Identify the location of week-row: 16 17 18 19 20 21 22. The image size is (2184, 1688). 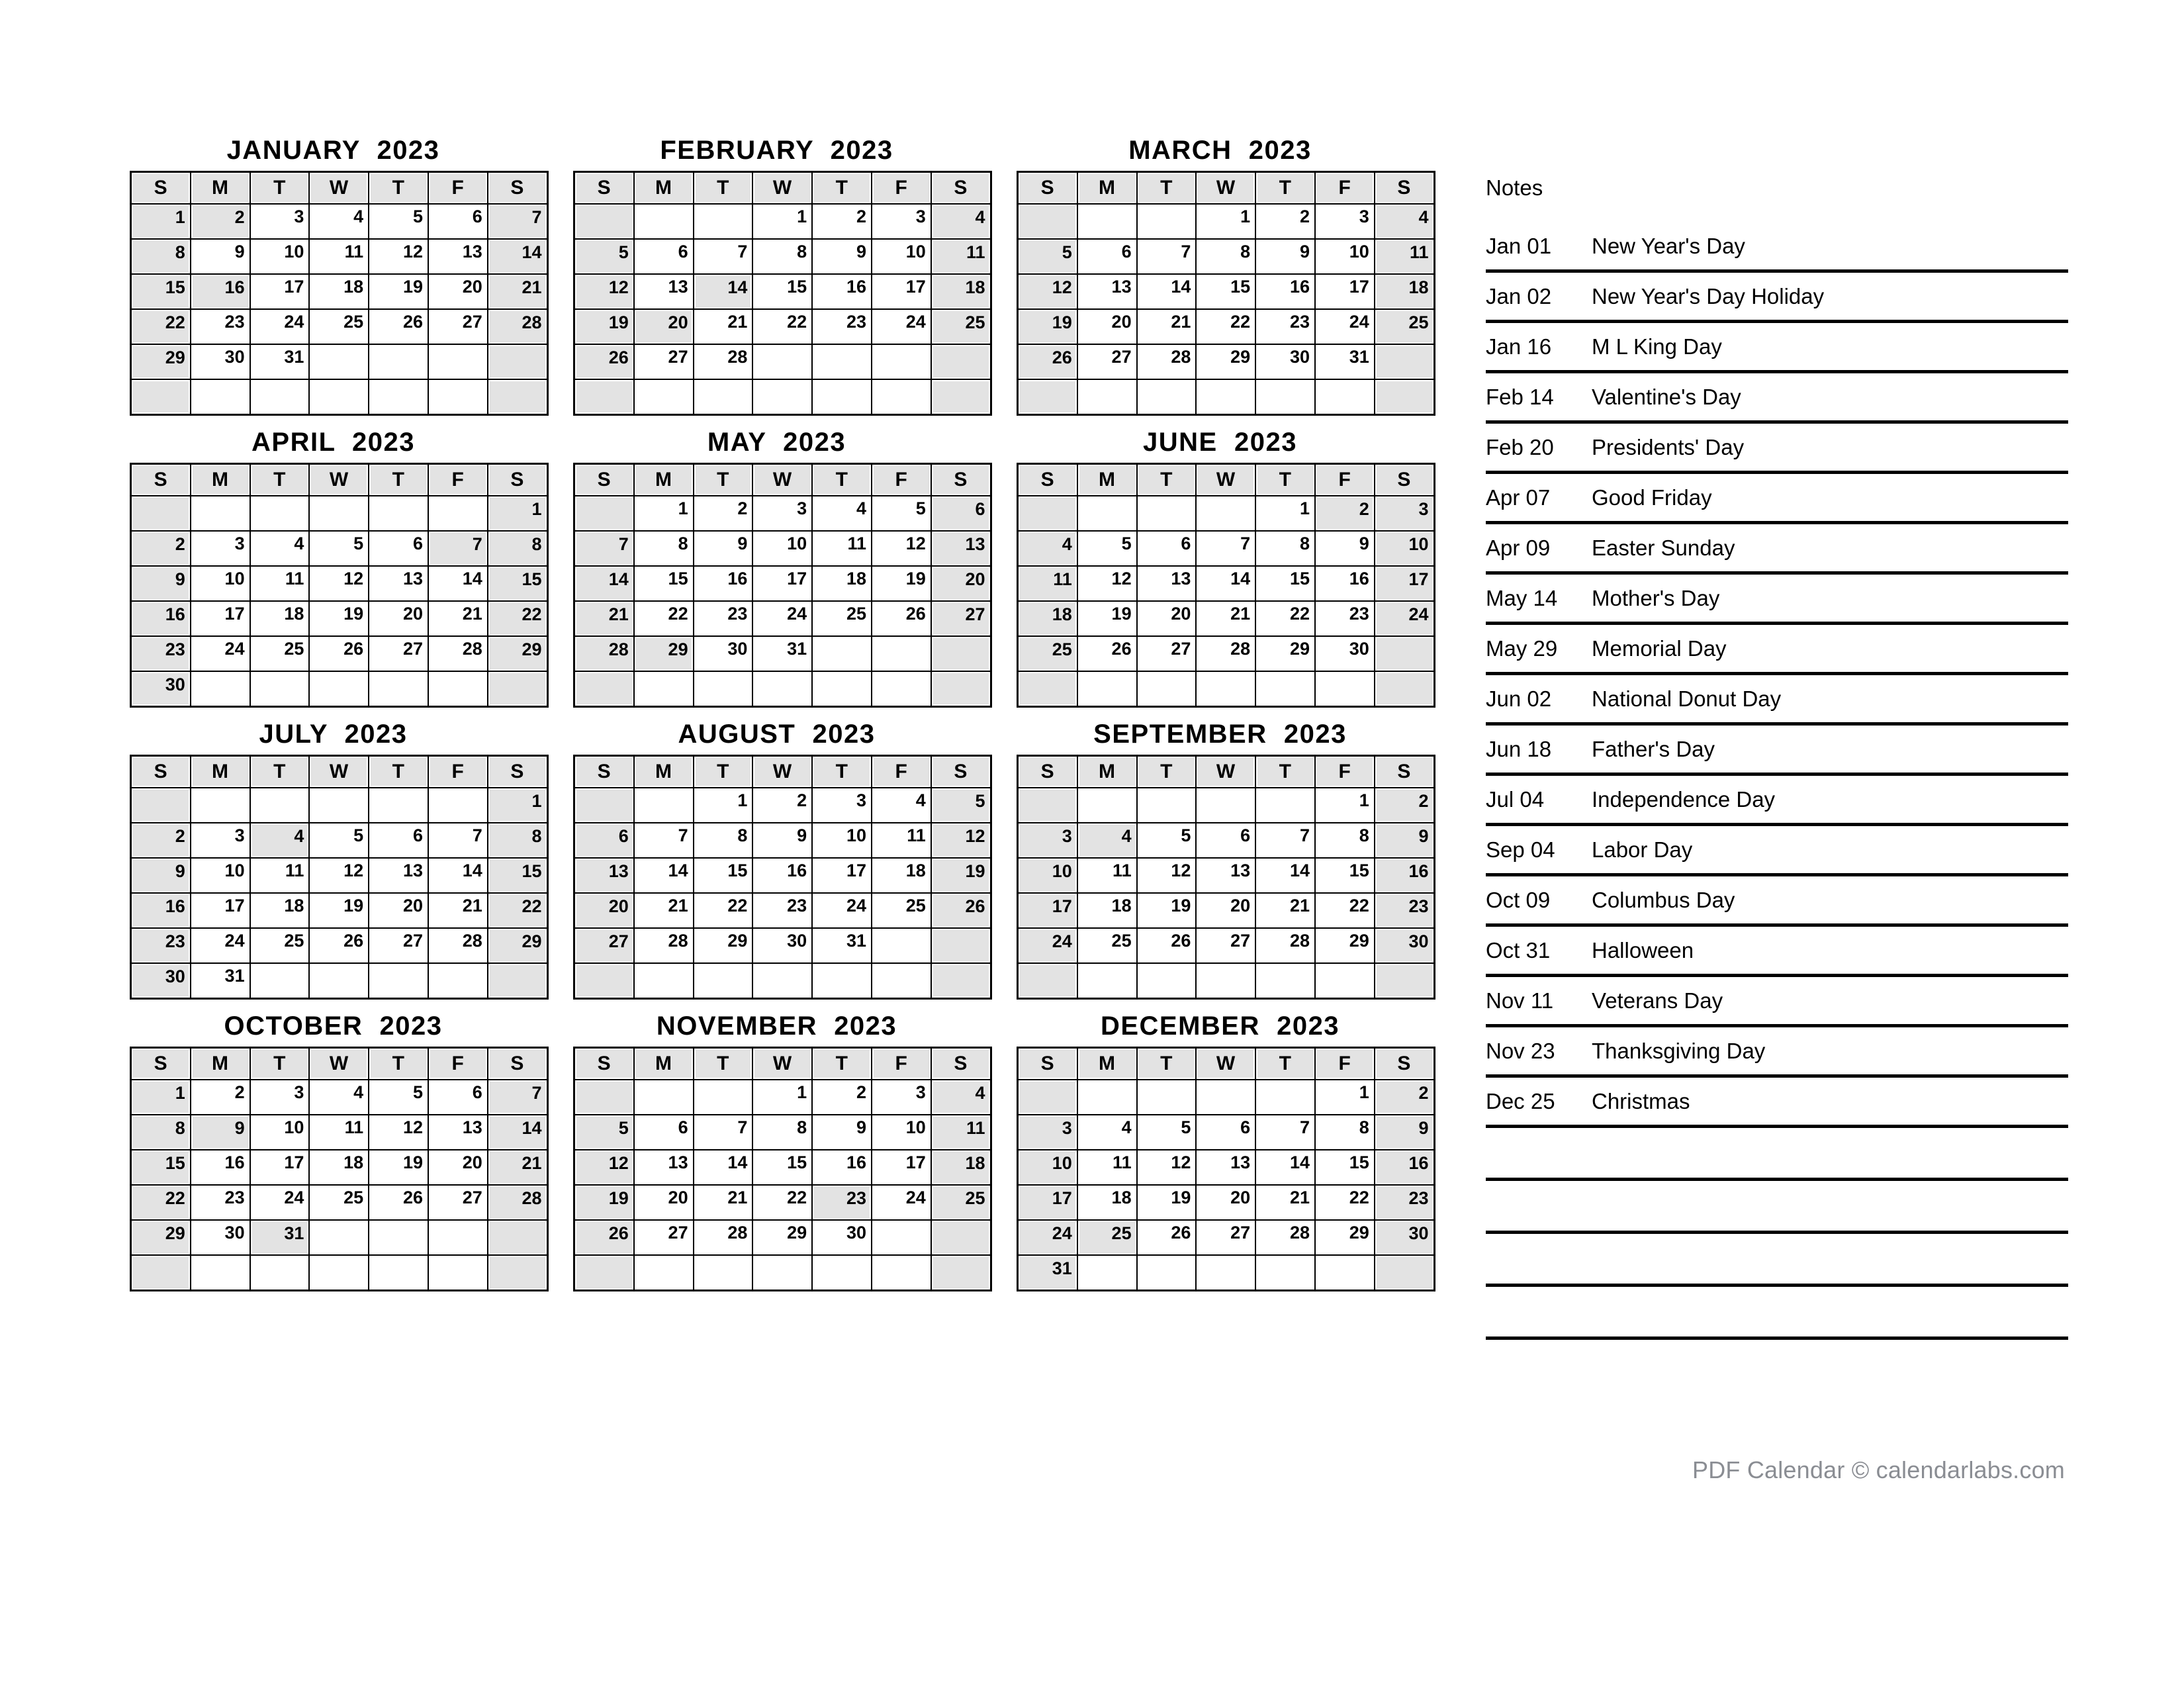
(339, 910).